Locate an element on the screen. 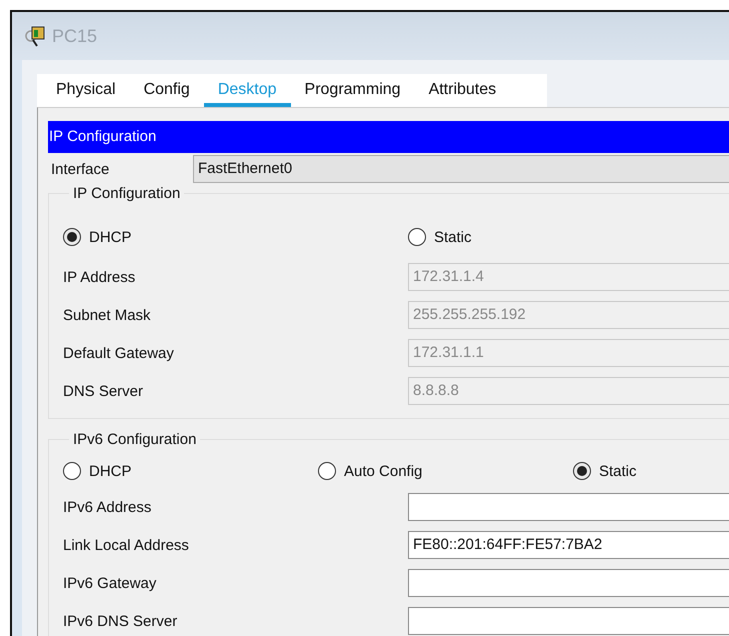 This screenshot has width=729, height=636. radio-option: Auto Config is located at coordinates (445, 471).